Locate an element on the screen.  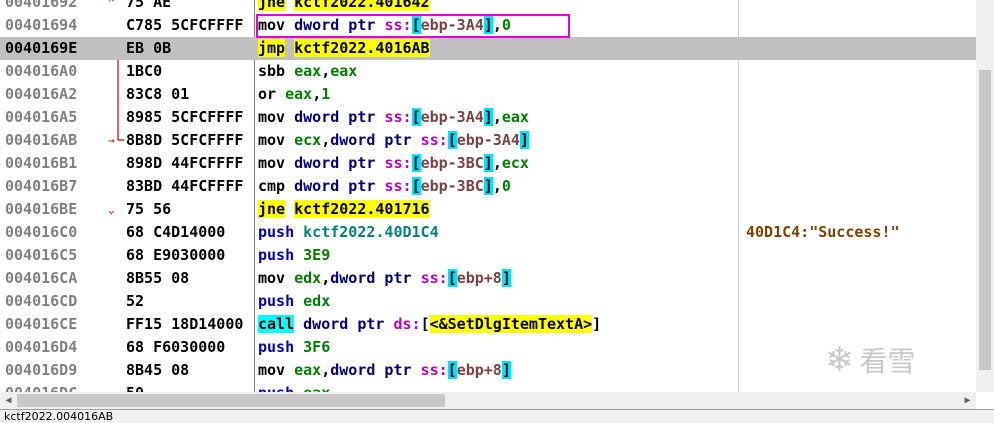
instruction-row: 004016A0 1BC0 sbb eax,eax is located at coordinates (488, 71).